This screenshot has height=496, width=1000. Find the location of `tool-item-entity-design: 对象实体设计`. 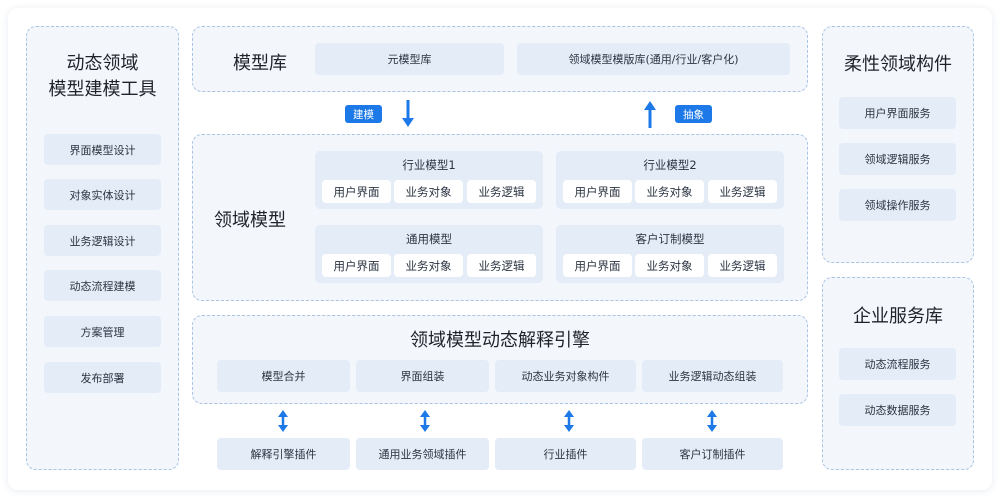

tool-item-entity-design: 对象实体设计 is located at coordinates (102, 194).